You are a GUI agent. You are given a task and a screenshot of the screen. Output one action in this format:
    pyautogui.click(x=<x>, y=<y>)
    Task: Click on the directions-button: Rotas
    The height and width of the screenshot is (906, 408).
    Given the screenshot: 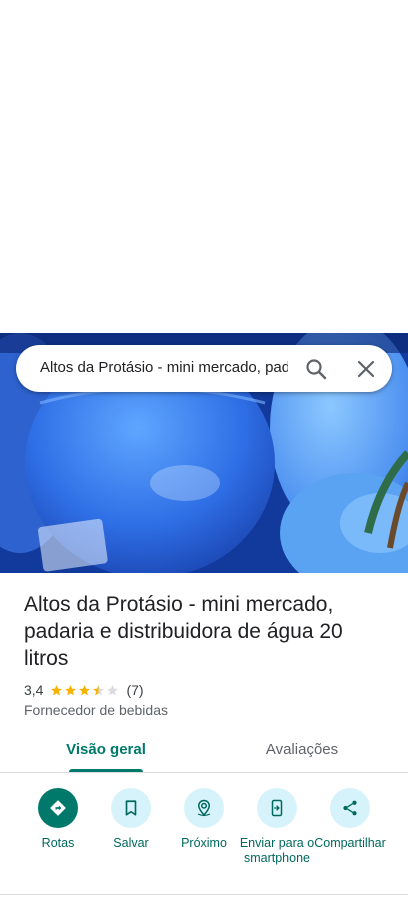 What is the action you would take?
    pyautogui.click(x=58, y=819)
    